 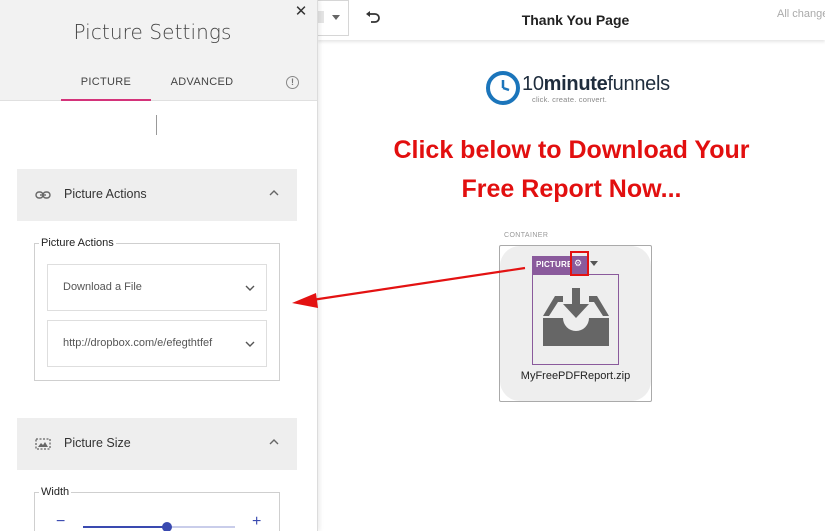 What do you see at coordinates (77, 243) in the screenshot?
I see `group-legend: Picture Actions` at bounding box center [77, 243].